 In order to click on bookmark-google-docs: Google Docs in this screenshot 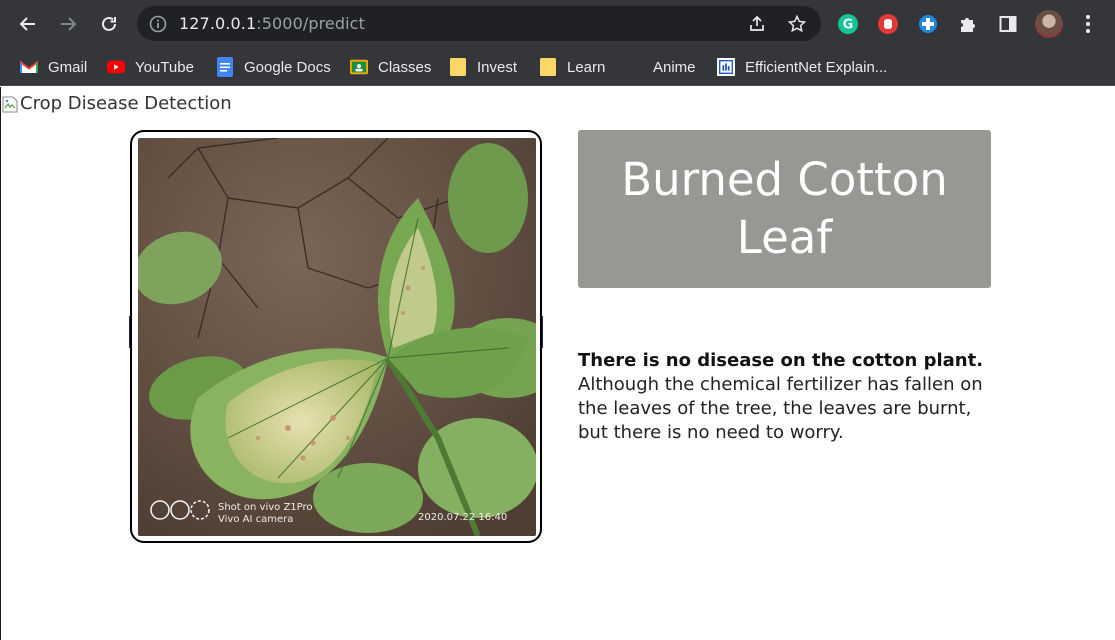, I will do `click(273, 67)`.